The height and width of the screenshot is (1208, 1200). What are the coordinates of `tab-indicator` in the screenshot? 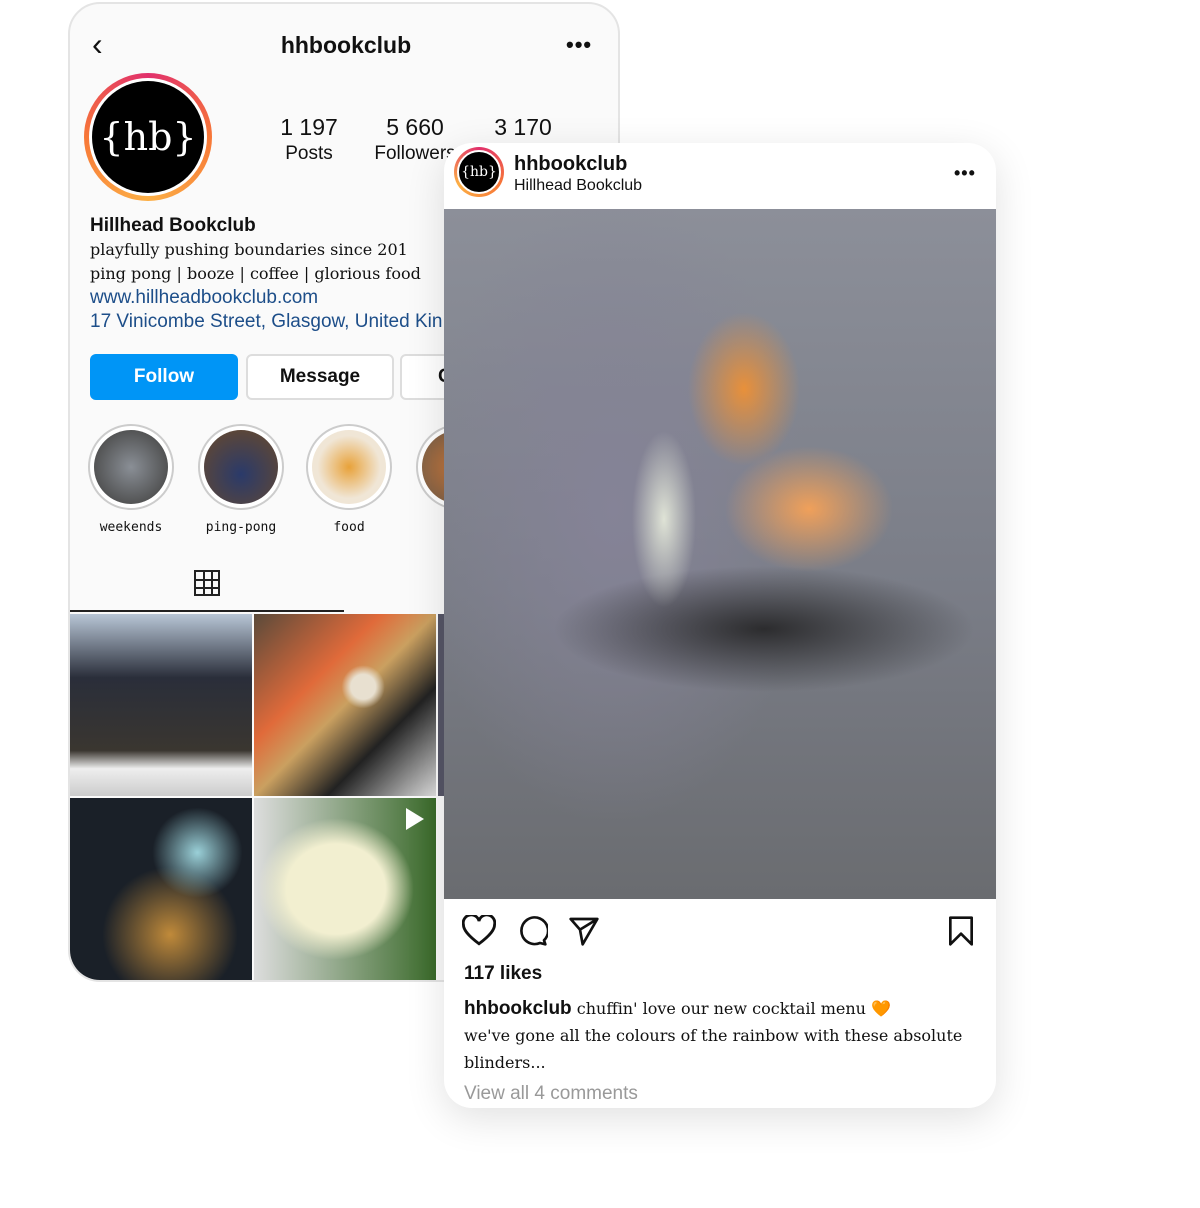 It's located at (207, 611).